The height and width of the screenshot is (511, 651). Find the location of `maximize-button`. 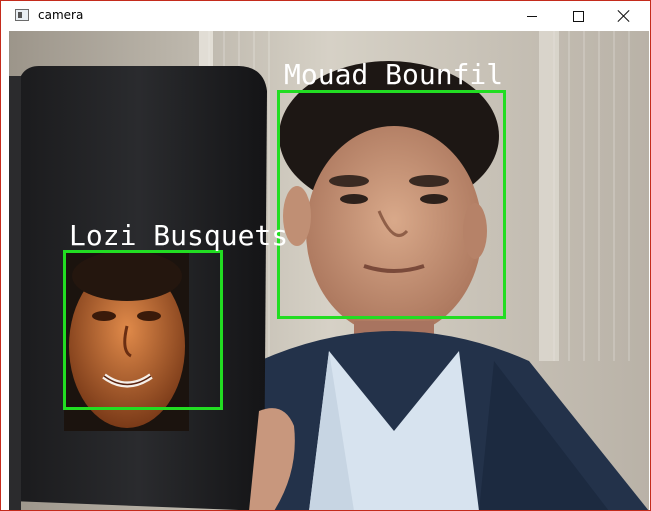

maximize-button is located at coordinates (578, 16).